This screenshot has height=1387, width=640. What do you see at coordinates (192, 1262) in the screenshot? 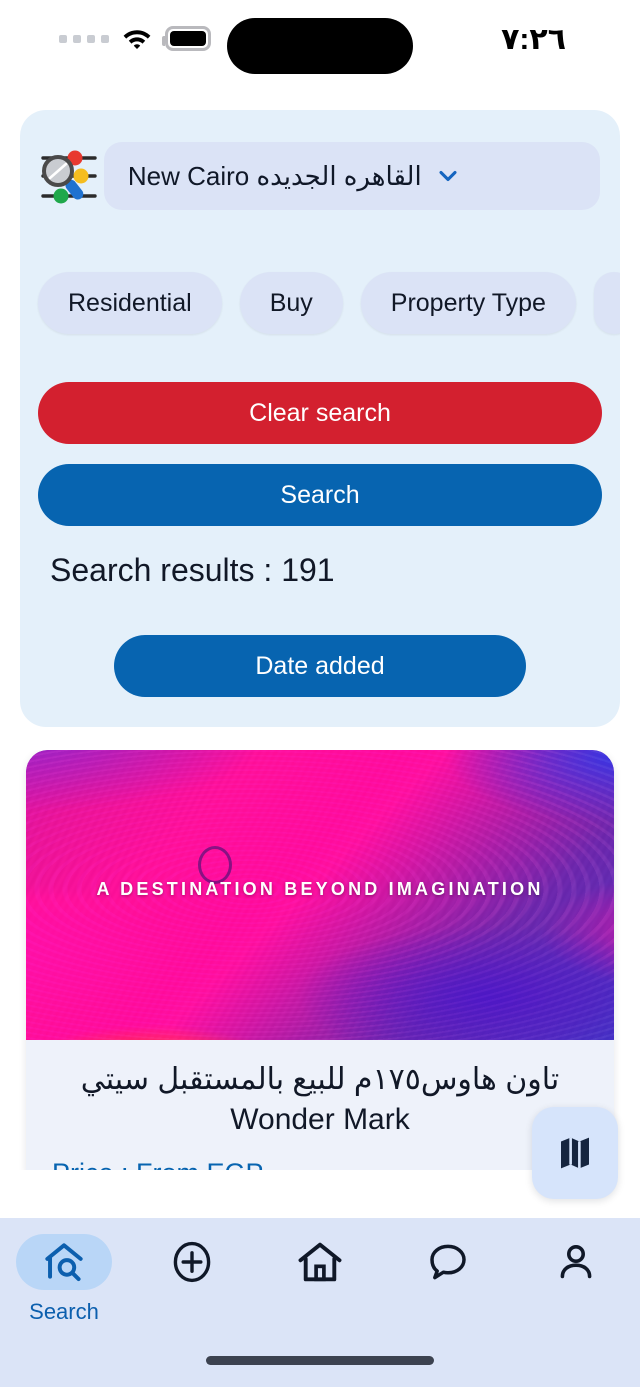
I see `plus-circle-icon` at bounding box center [192, 1262].